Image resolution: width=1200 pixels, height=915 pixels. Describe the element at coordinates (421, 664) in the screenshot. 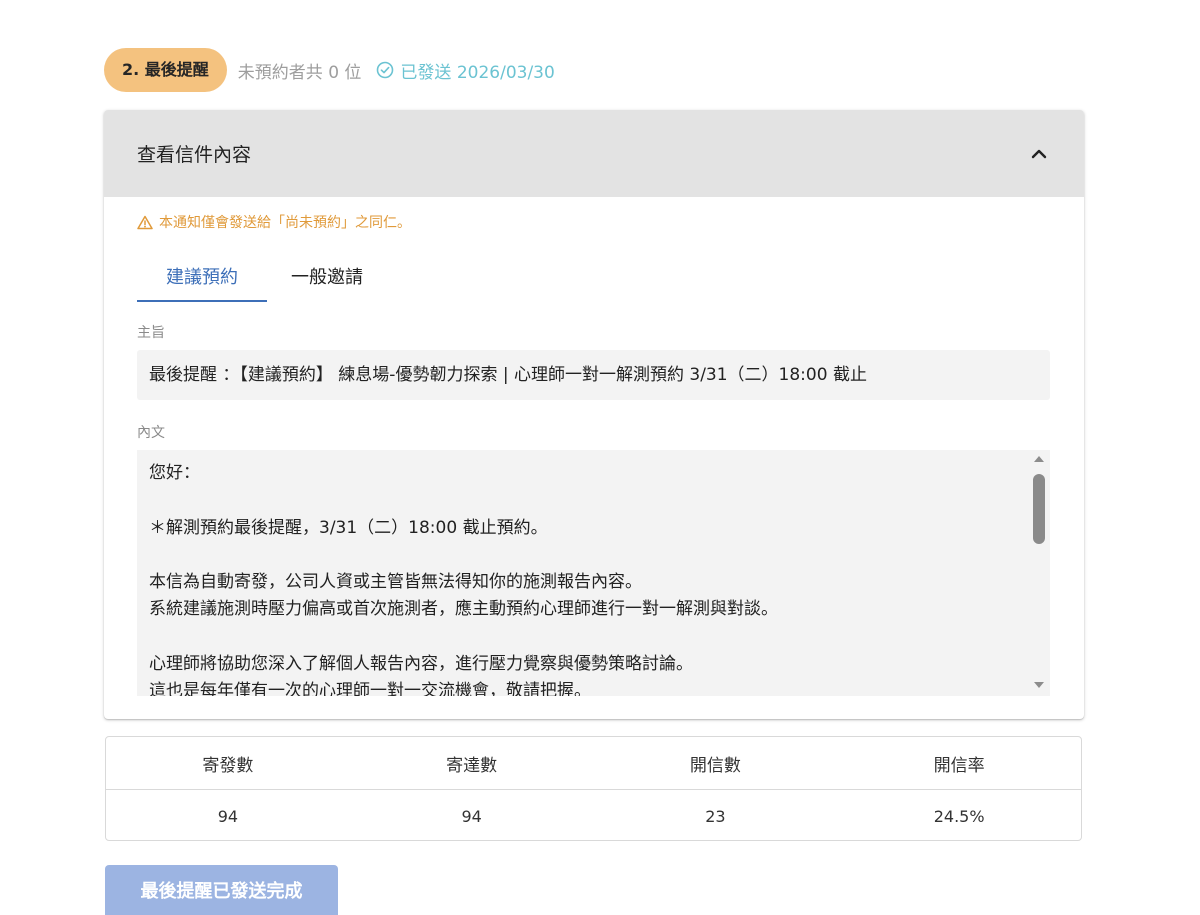

I see `body-line: 心理師將協助您深入了解個人報告內容，進行壓力覺察與優勢策略討論。` at that location.